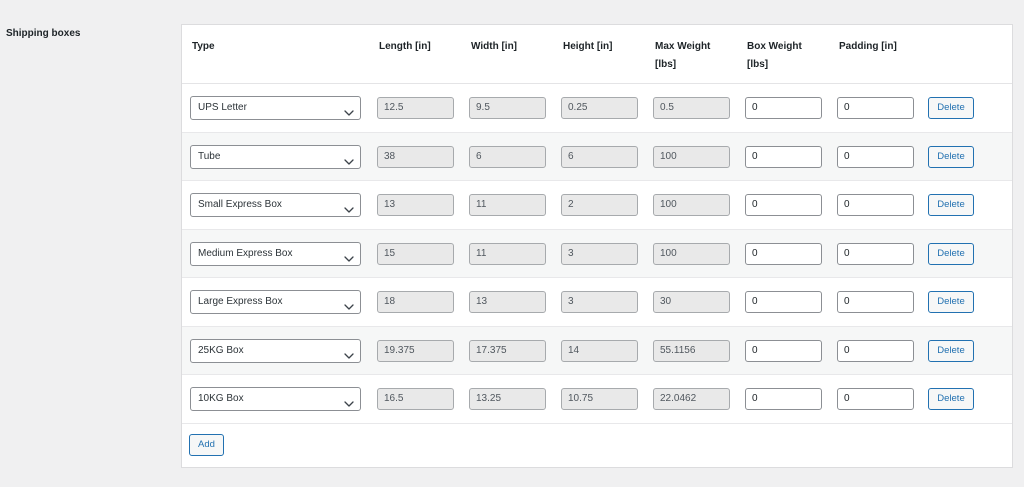 Image resolution: width=1024 pixels, height=487 pixels. I want to click on header-box-weight-unit: [lbs], so click(758, 64).